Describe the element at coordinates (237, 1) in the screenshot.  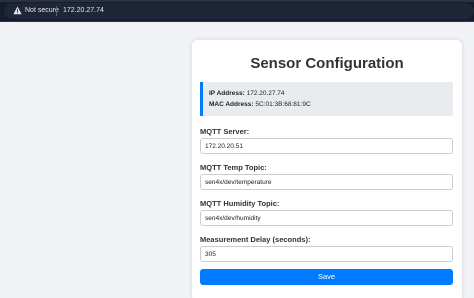
I see `tab-strip-edge` at that location.